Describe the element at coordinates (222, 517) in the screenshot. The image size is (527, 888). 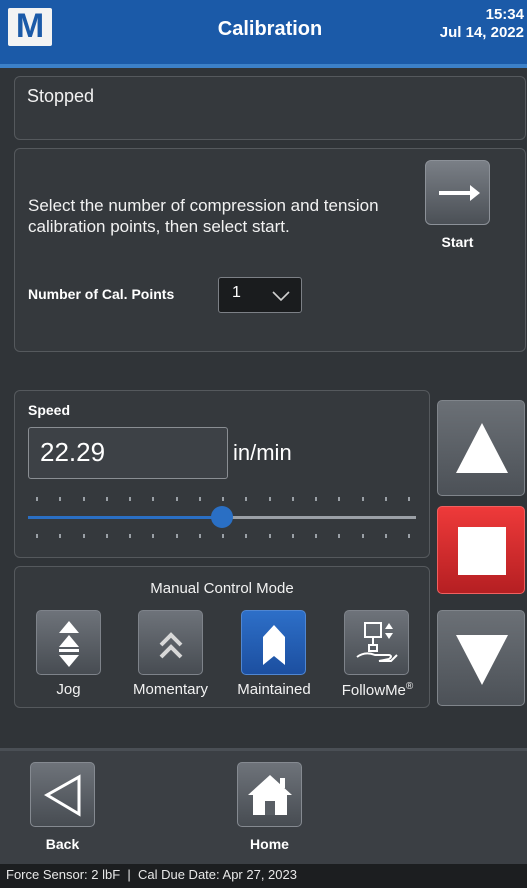
I see `speed-slider-thumb` at that location.